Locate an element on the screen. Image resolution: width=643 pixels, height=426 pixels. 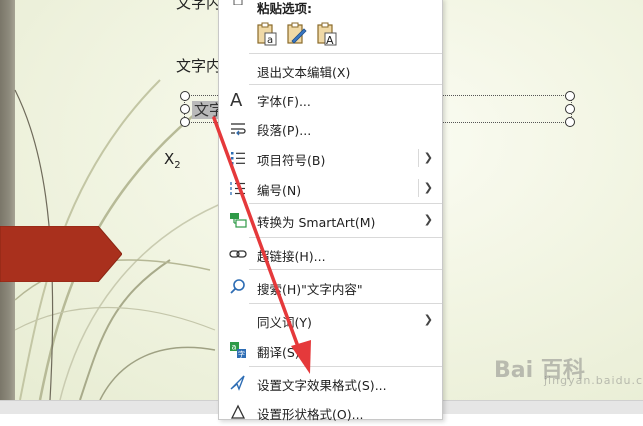
use-destination-theme-icon is located at coordinates (297, 34).